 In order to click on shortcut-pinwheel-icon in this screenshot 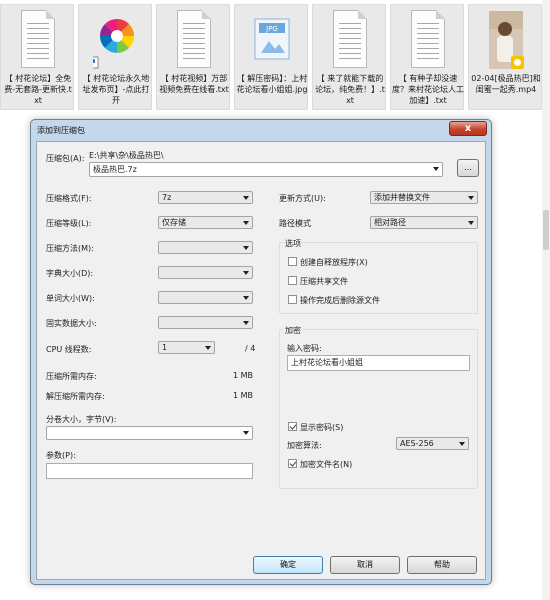, I will do `click(112, 39)`.